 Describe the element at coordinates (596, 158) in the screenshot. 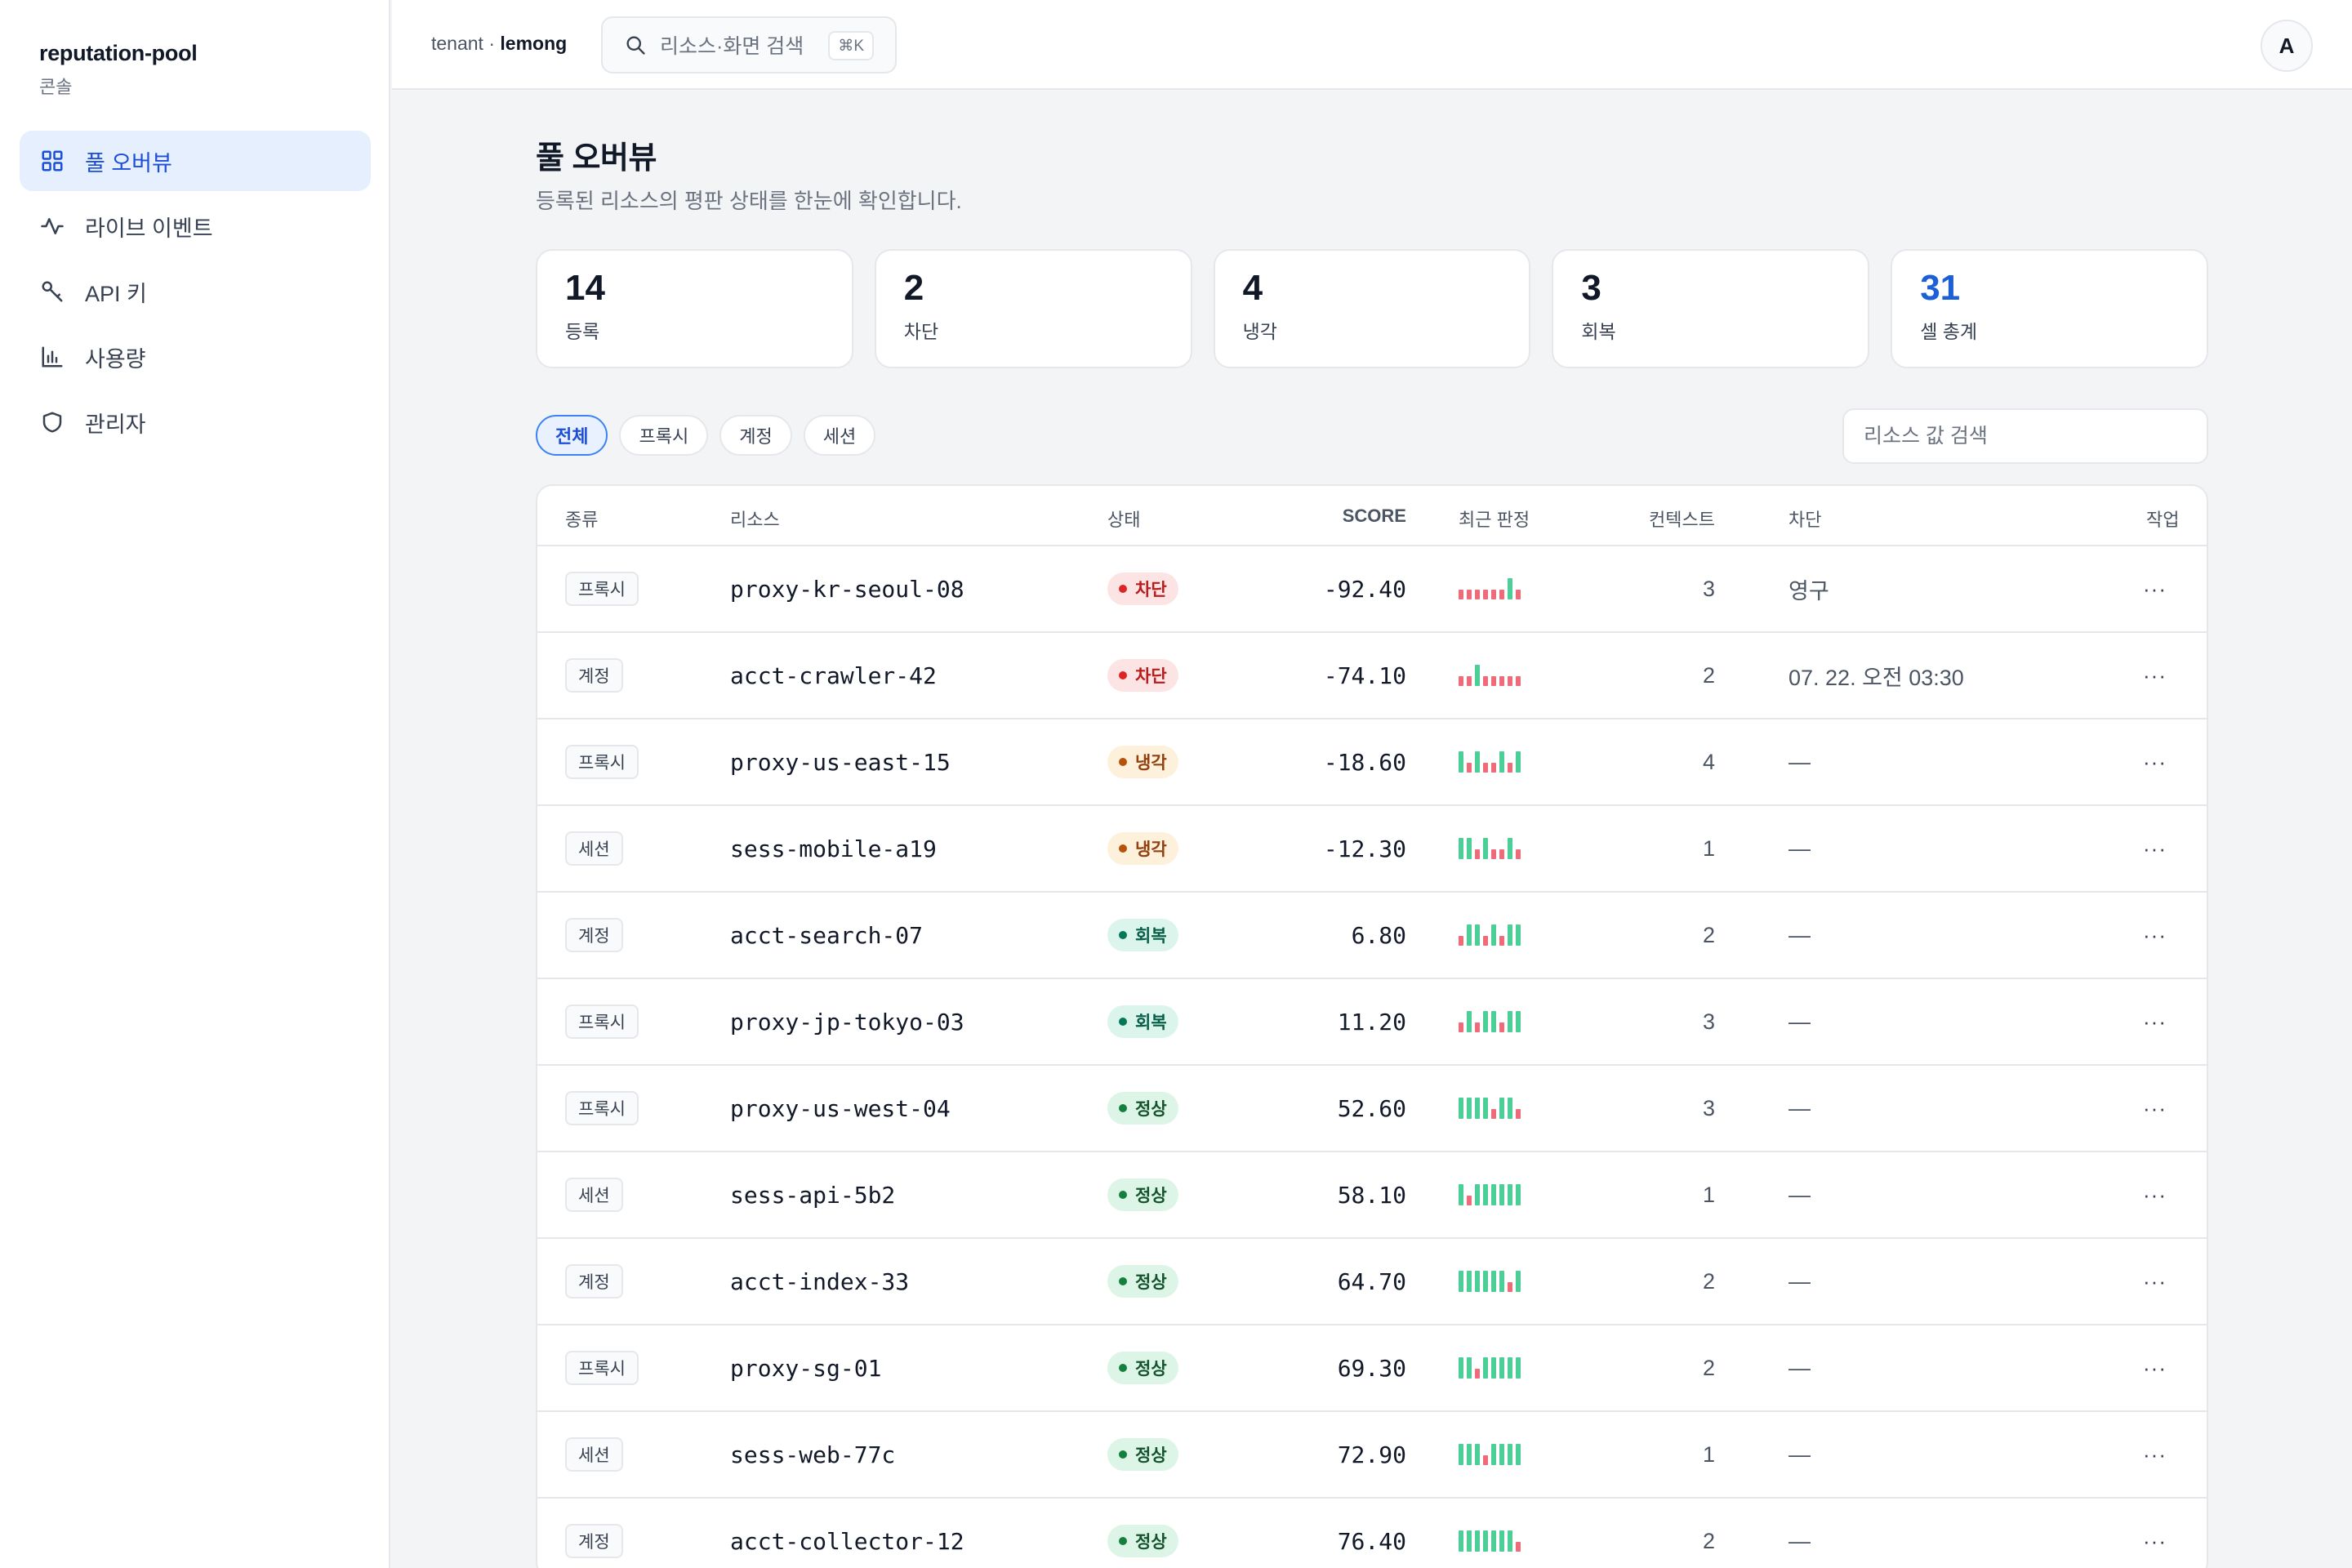

I see `page-title: 풀 오버뷰` at that location.